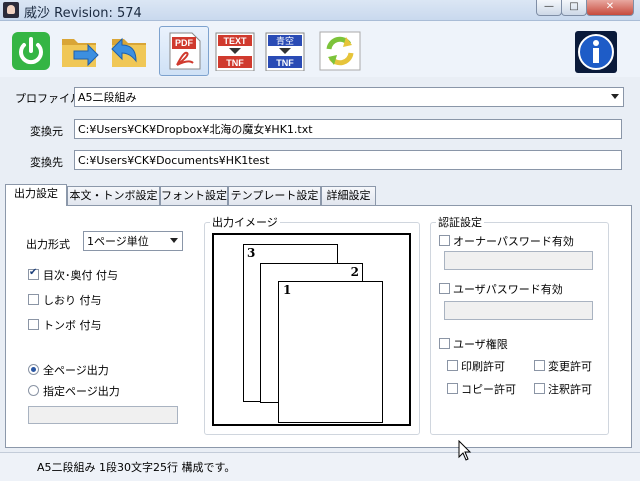  Describe the element at coordinates (245, 222) in the screenshot. I see `preview-title: 出力イメージ` at that location.